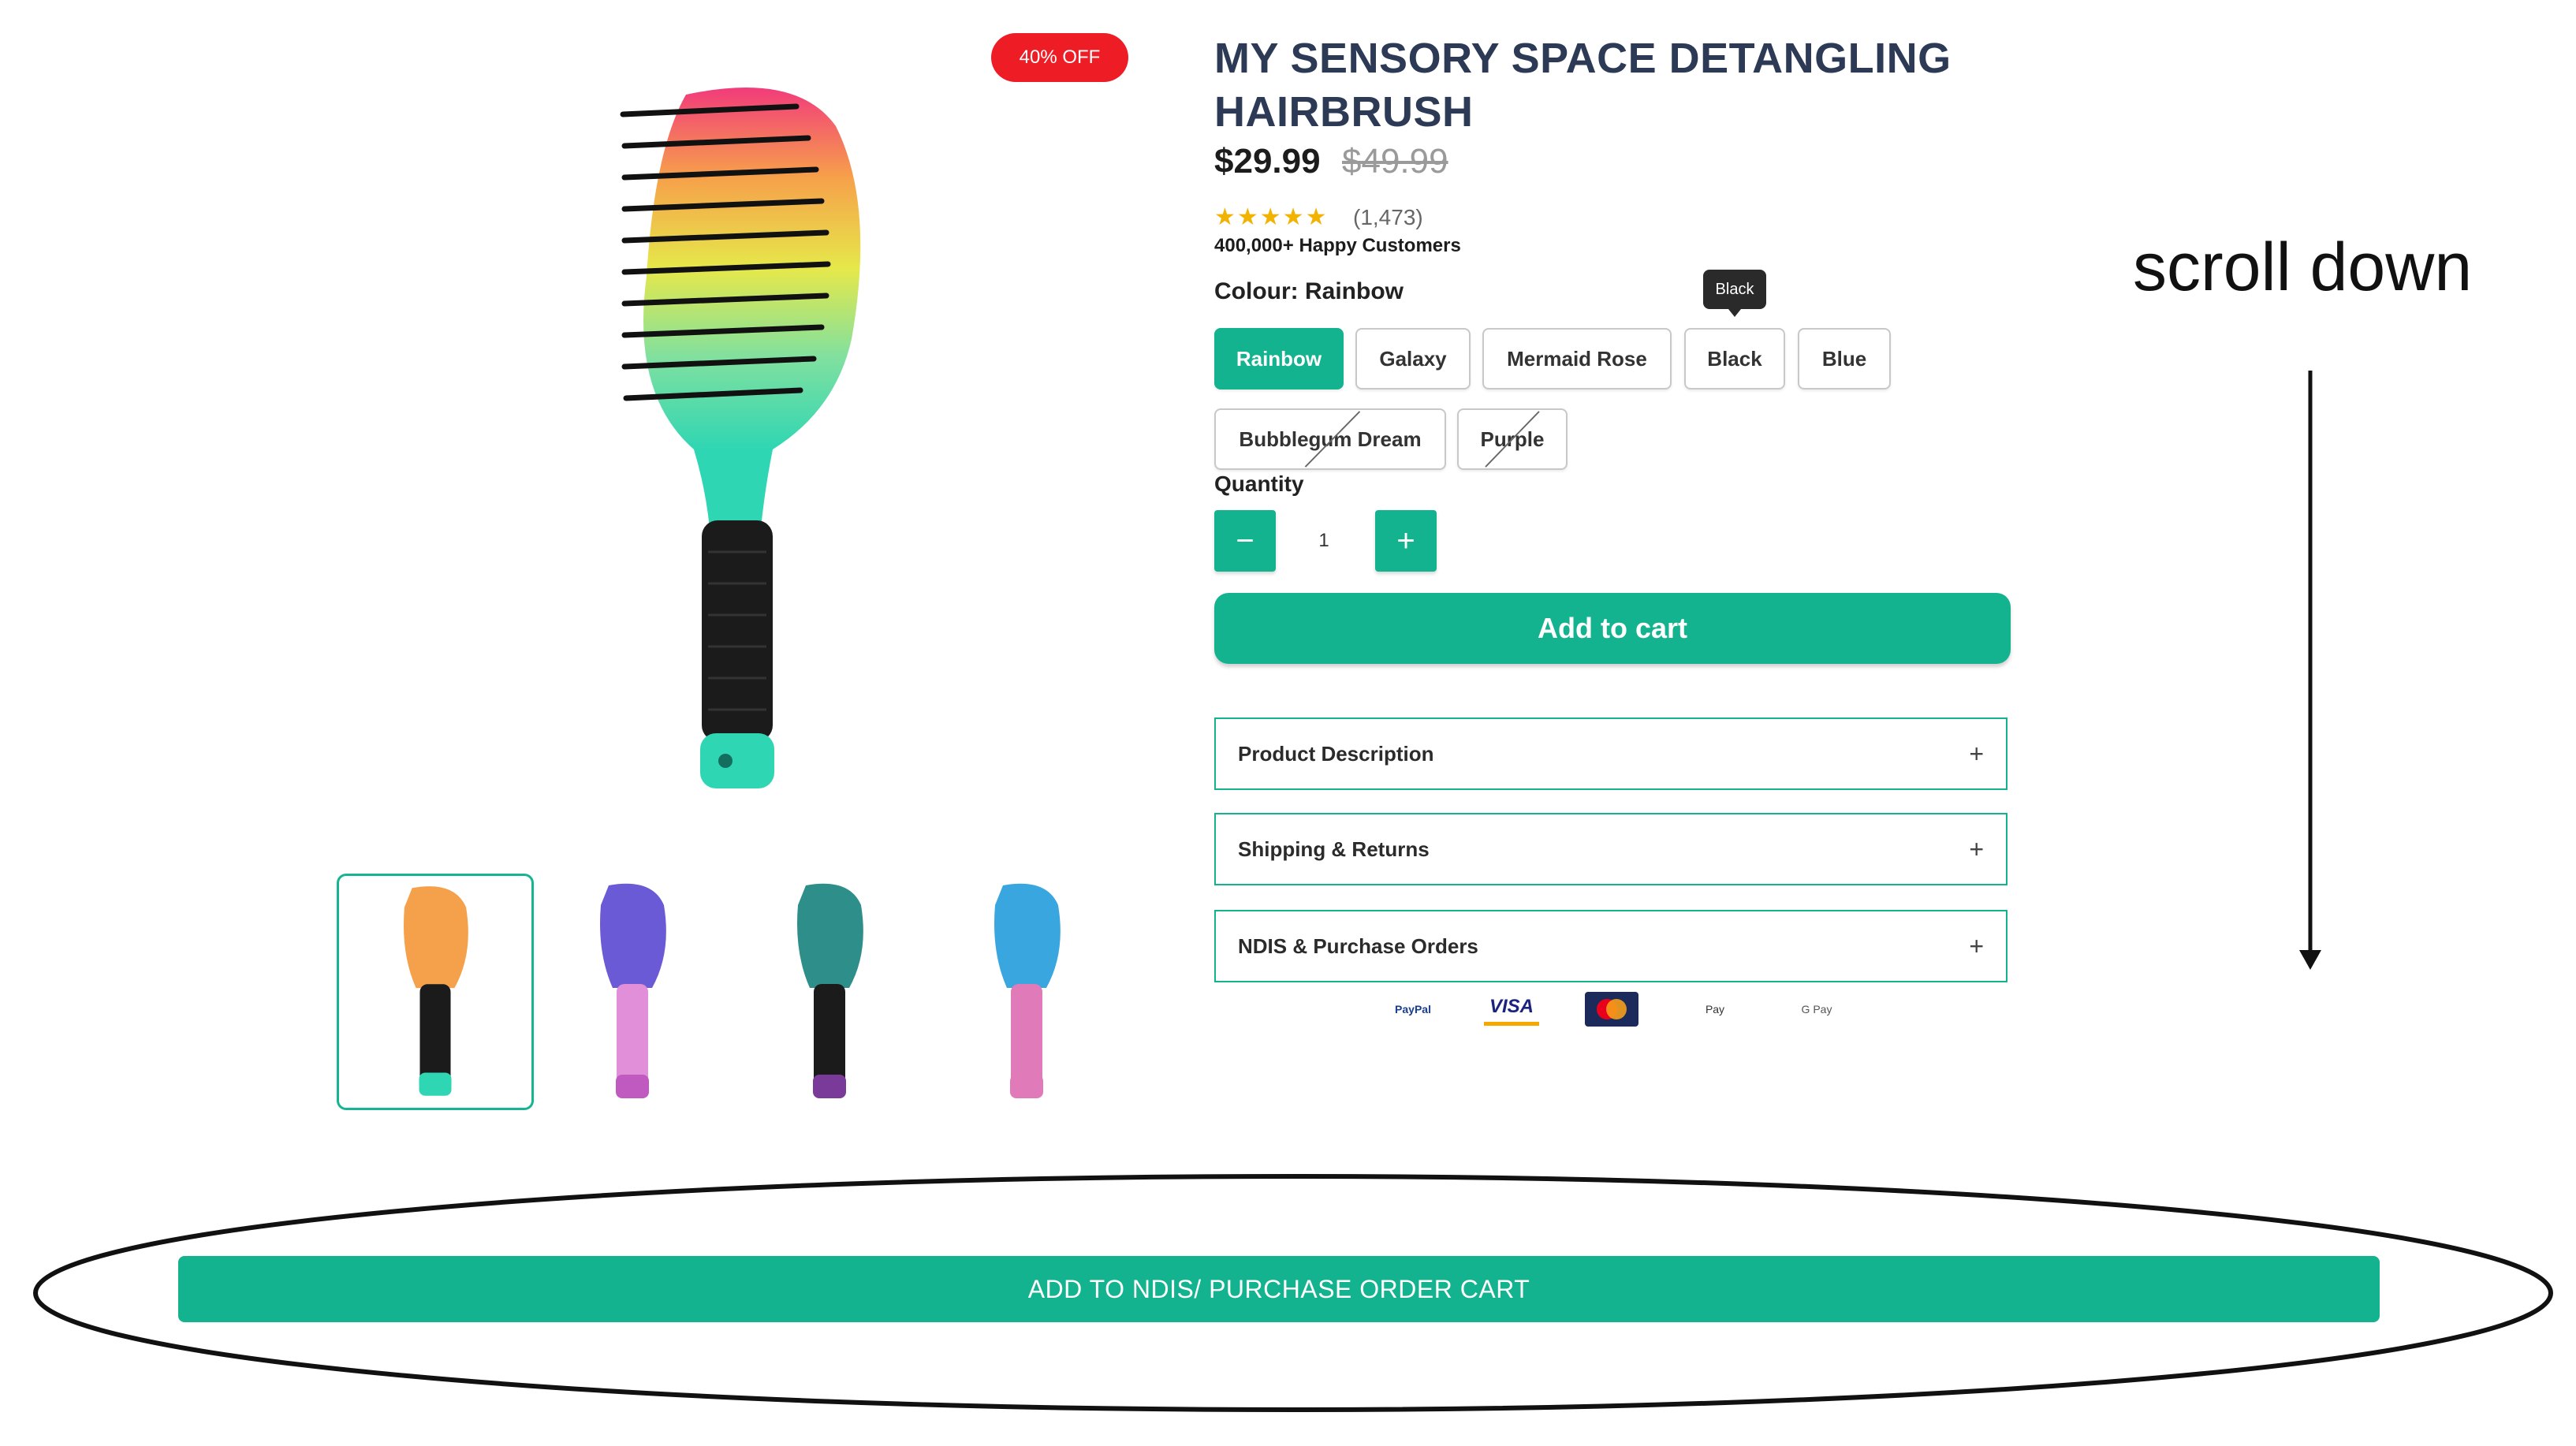 The image size is (2576, 1446). What do you see at coordinates (1259, 483) in the screenshot?
I see `quantity-label: Quantity` at bounding box center [1259, 483].